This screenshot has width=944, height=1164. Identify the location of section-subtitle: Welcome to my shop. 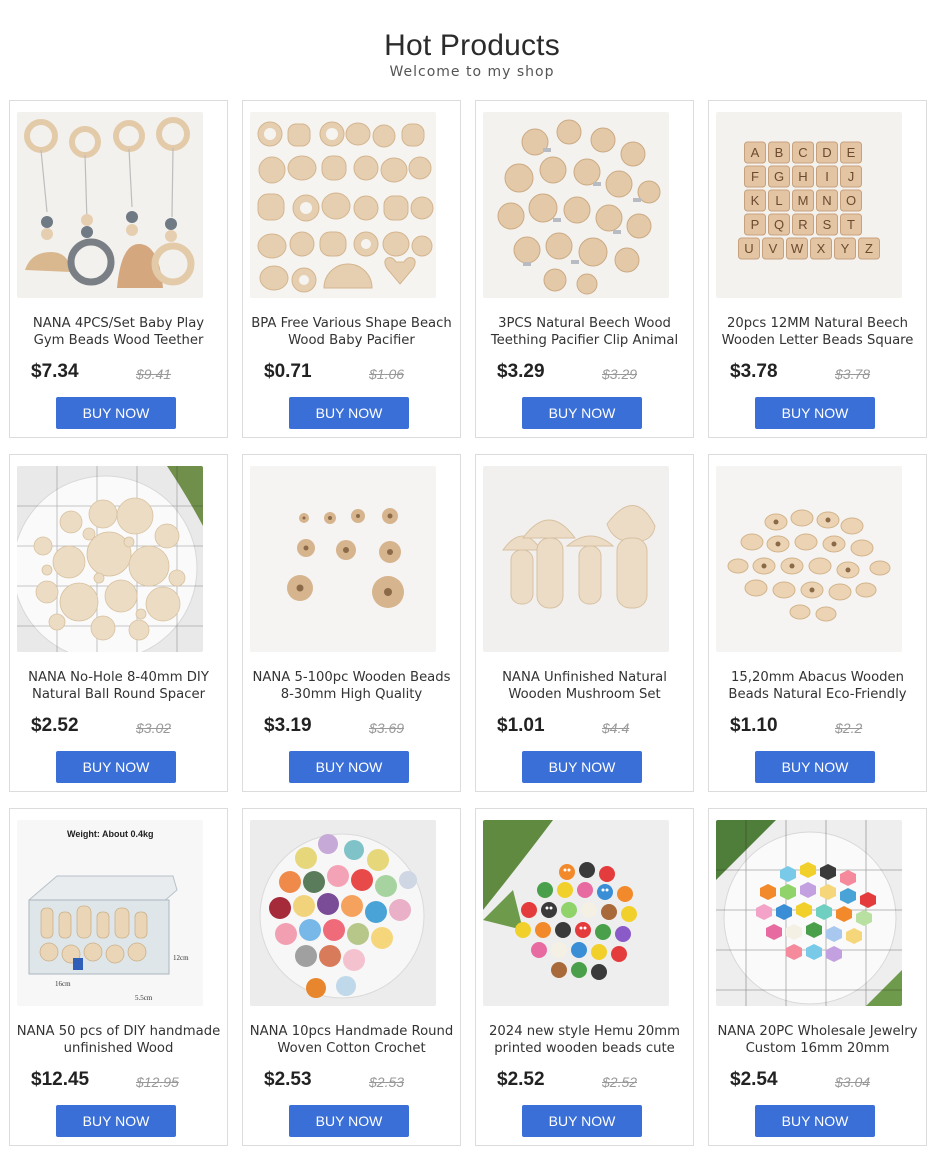
(472, 72).